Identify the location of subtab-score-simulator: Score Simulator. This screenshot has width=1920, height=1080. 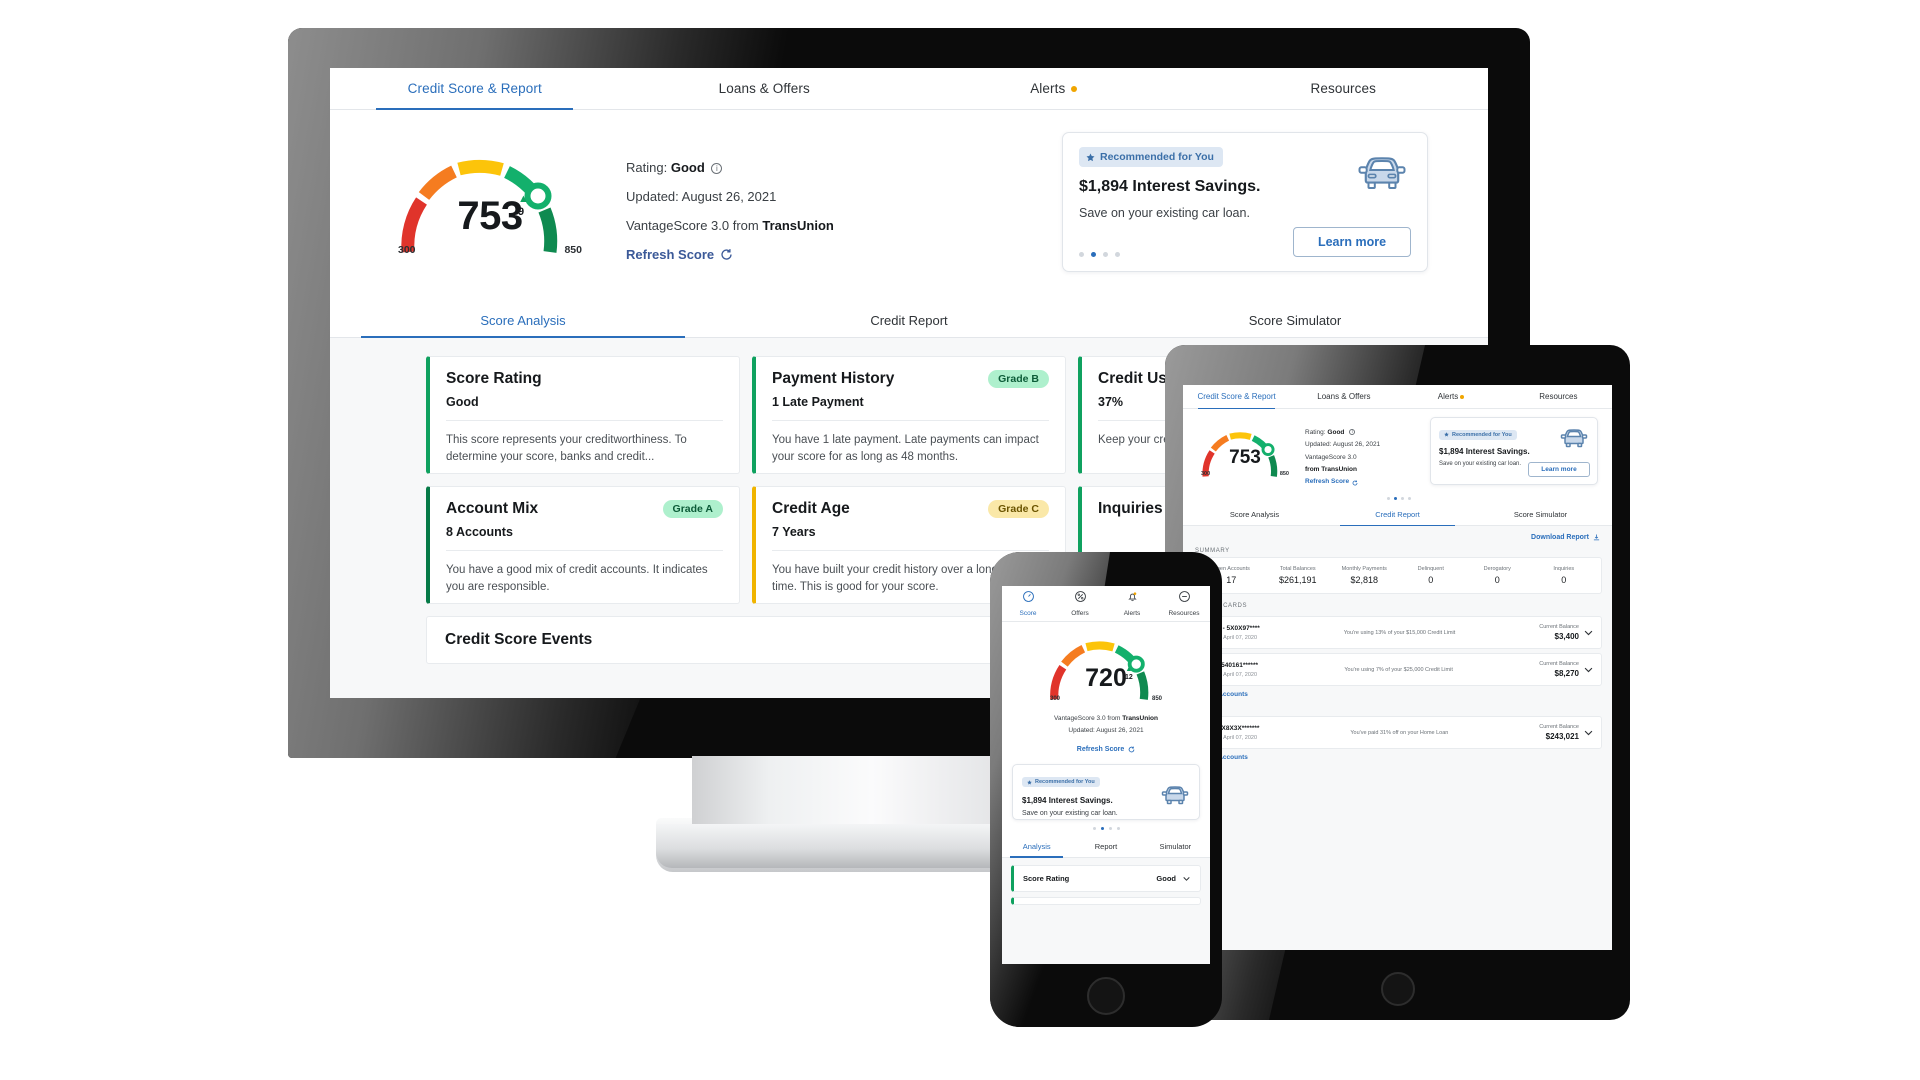
(1295, 320).